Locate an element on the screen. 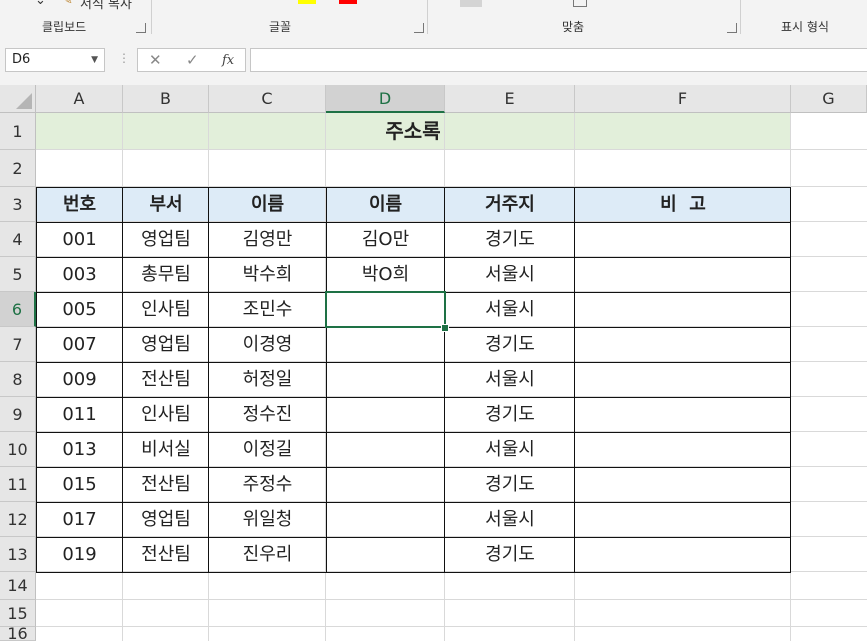  table-cell: 김영만 is located at coordinates (267, 239).